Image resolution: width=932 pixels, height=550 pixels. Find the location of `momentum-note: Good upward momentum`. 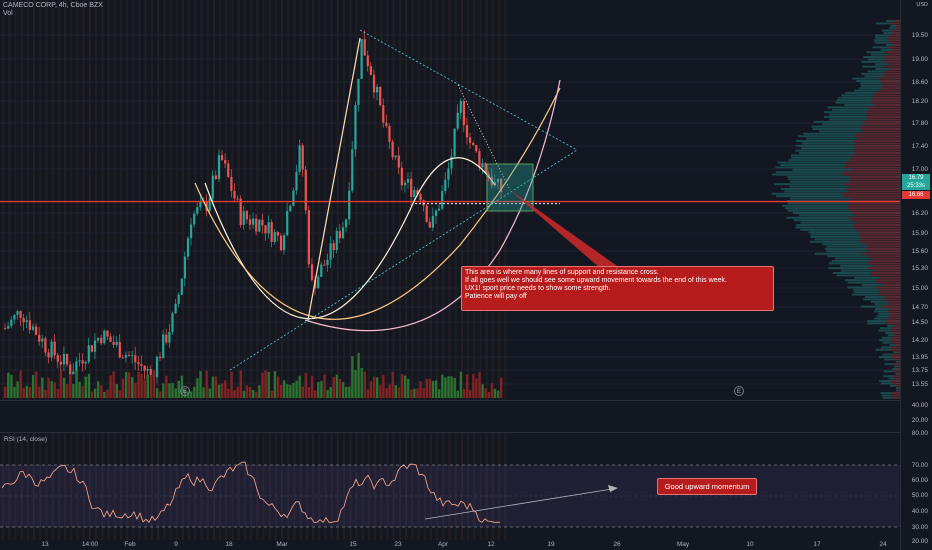

momentum-note: Good upward momentum is located at coordinates (707, 486).